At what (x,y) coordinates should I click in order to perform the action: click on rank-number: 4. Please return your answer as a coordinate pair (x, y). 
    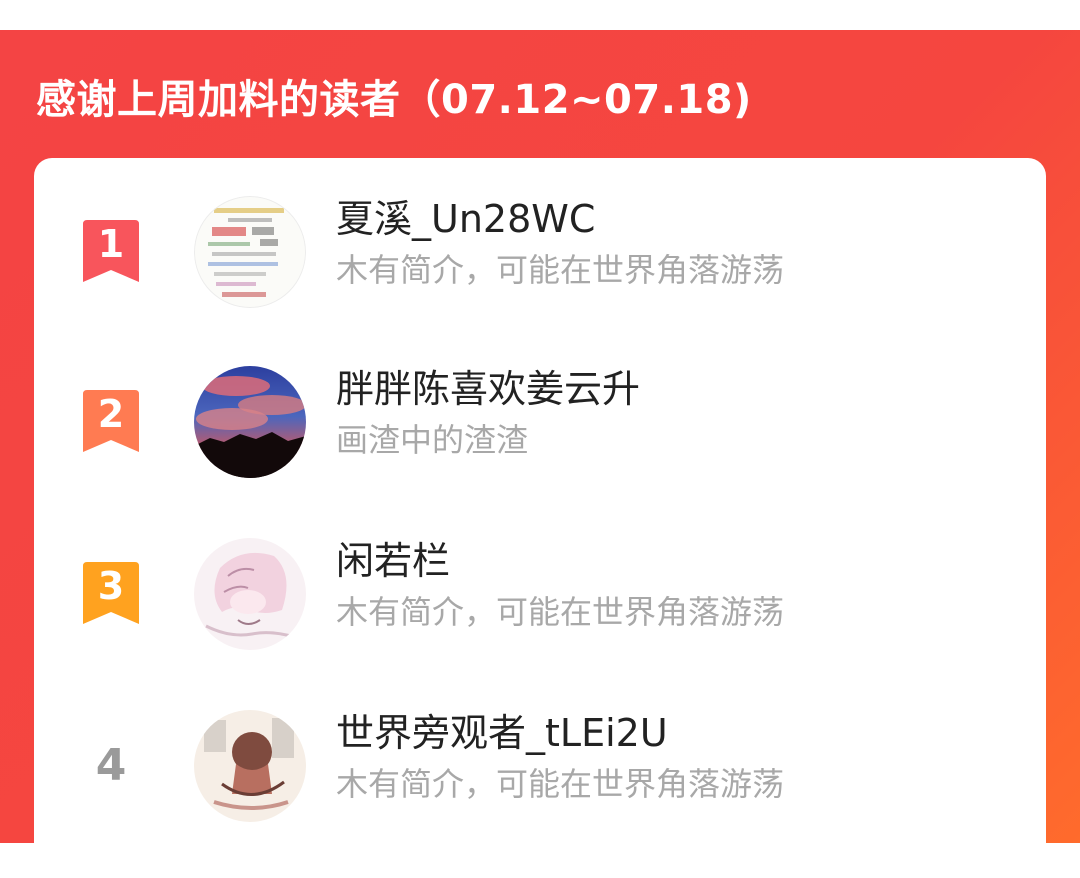
    Looking at the image, I should click on (111, 765).